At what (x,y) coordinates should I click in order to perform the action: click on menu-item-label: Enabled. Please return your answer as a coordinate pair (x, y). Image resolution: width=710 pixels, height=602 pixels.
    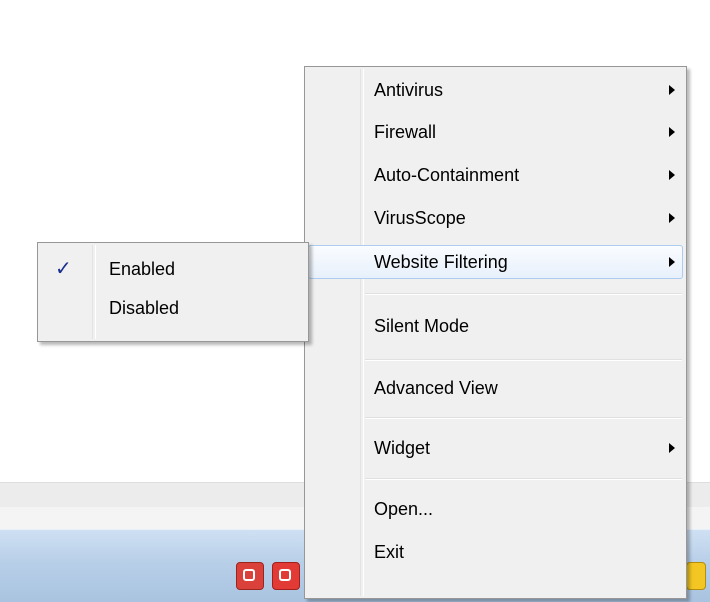
    Looking at the image, I should click on (142, 269).